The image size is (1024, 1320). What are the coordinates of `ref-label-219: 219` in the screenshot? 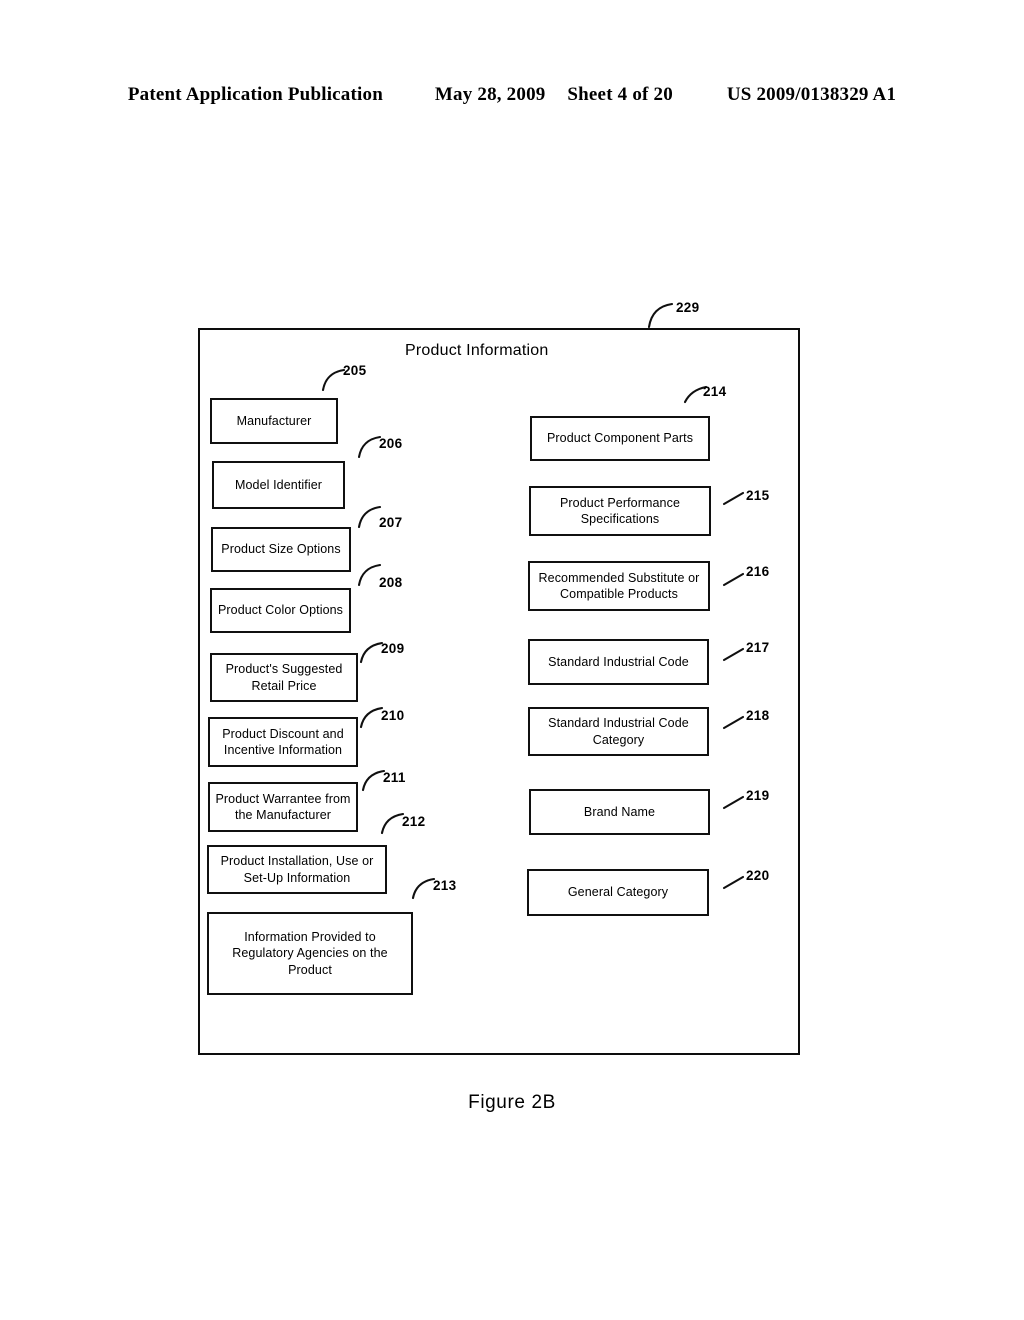 It's located at (758, 795).